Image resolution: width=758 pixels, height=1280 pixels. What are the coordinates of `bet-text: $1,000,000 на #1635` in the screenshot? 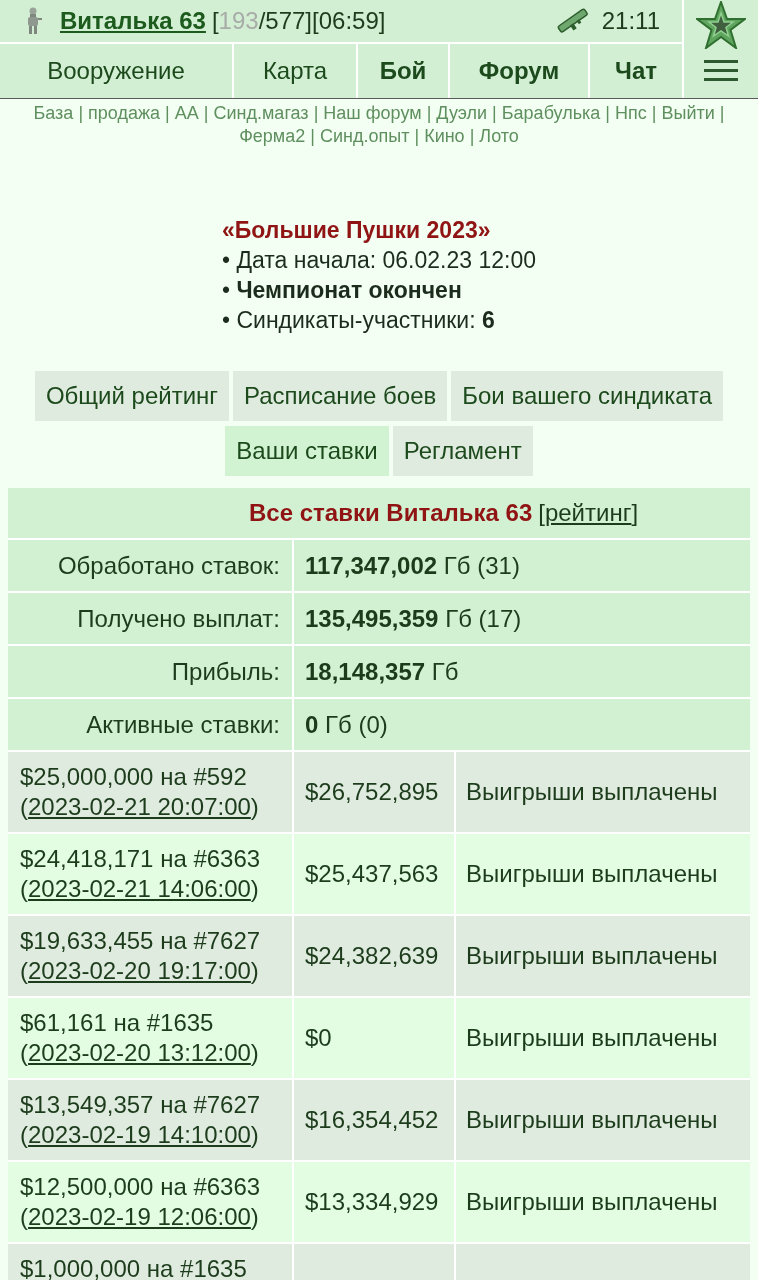 It's located at (134, 1267).